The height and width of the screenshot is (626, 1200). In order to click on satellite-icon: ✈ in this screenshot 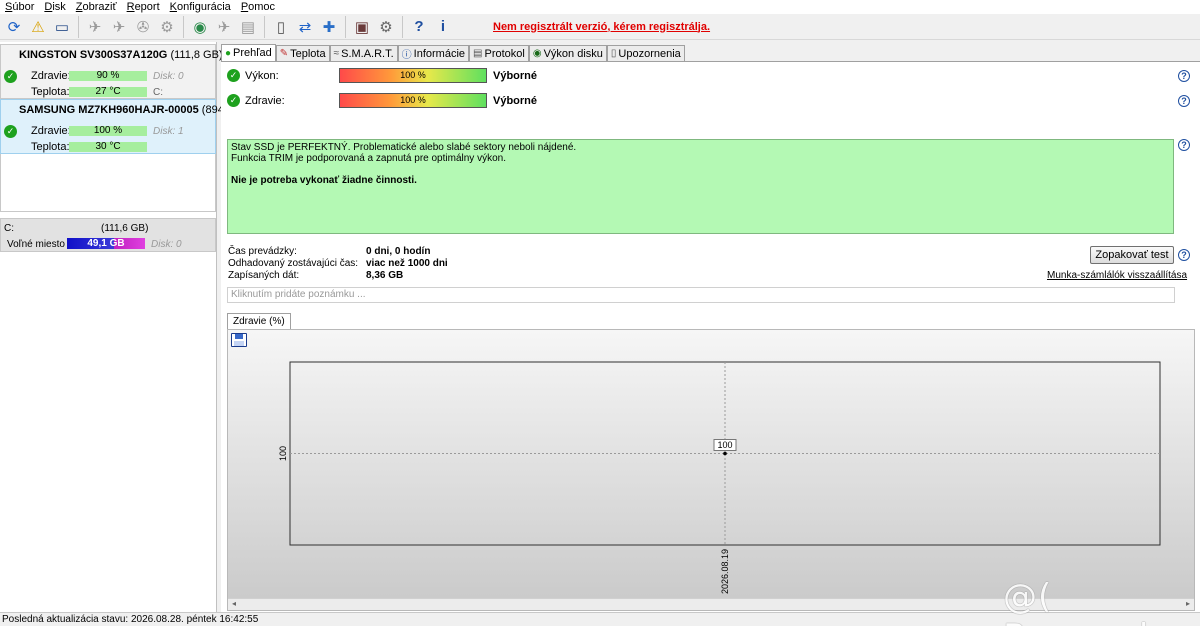, I will do `click(95, 27)`.